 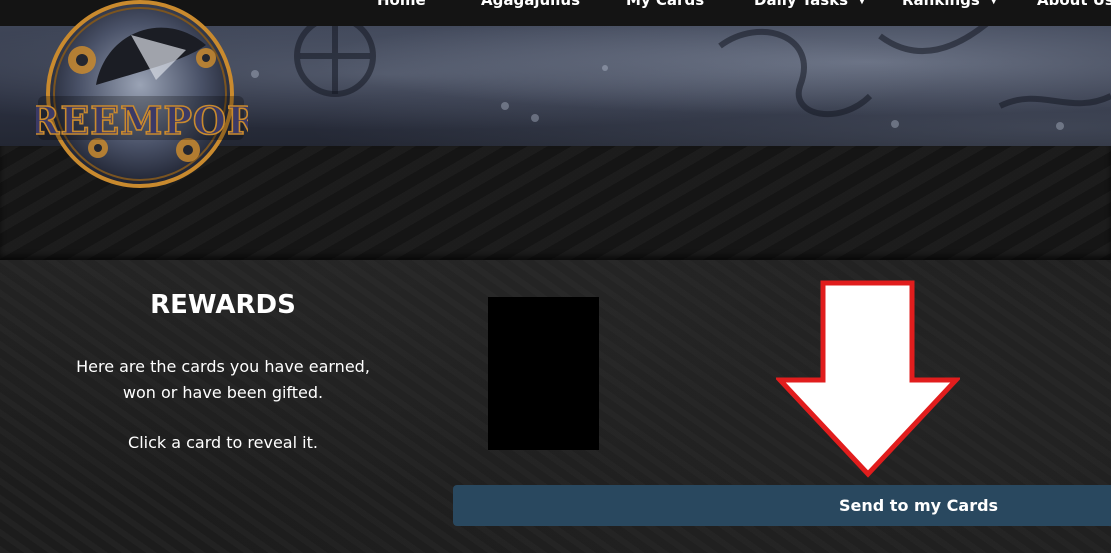 I want to click on rewards-title: REWARDS, so click(x=223, y=305).